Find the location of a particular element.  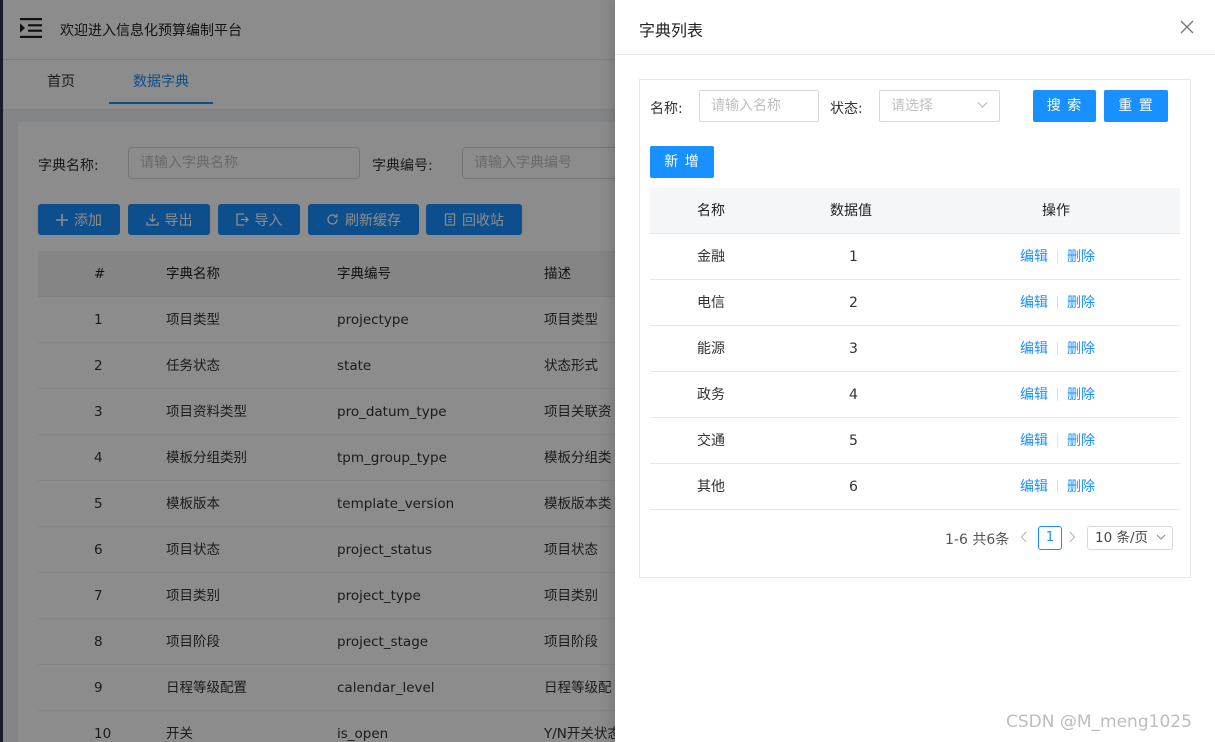

reset-button: 重 置 is located at coordinates (1136, 106).